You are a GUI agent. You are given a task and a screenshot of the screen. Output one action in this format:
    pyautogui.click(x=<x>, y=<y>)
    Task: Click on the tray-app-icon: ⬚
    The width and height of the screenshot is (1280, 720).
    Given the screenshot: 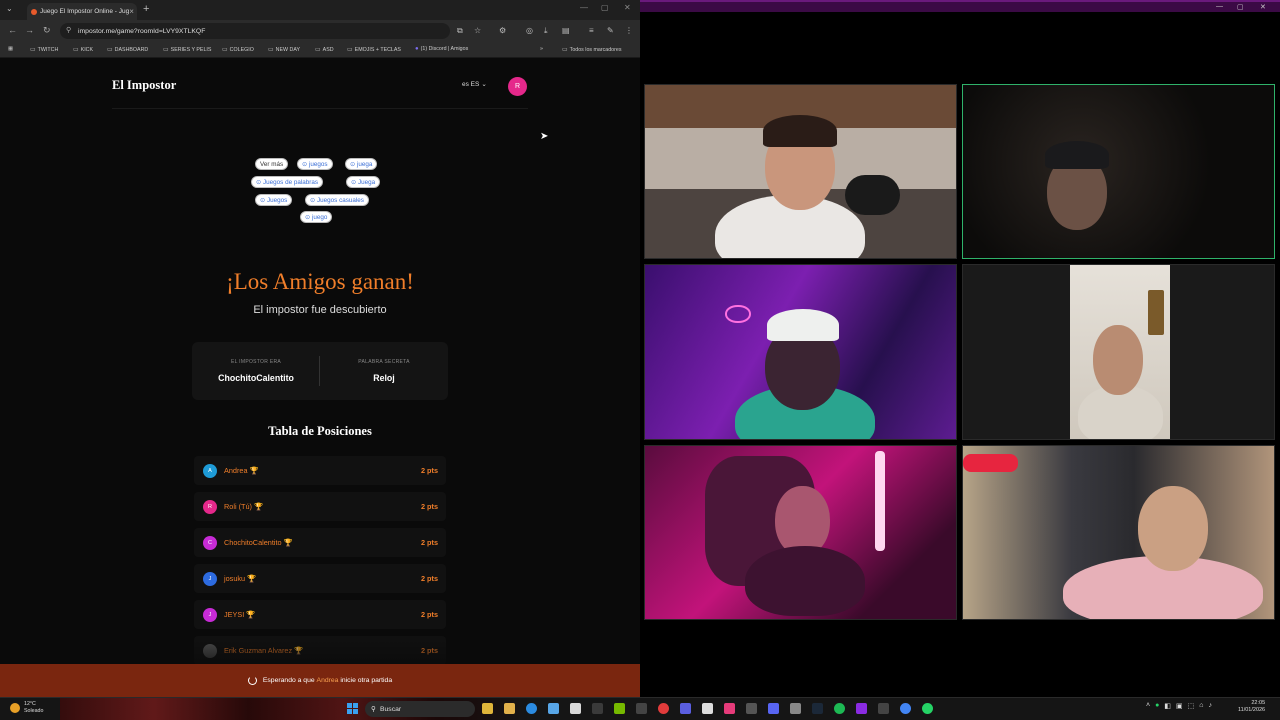 What is the action you would take?
    pyautogui.click(x=1191, y=706)
    